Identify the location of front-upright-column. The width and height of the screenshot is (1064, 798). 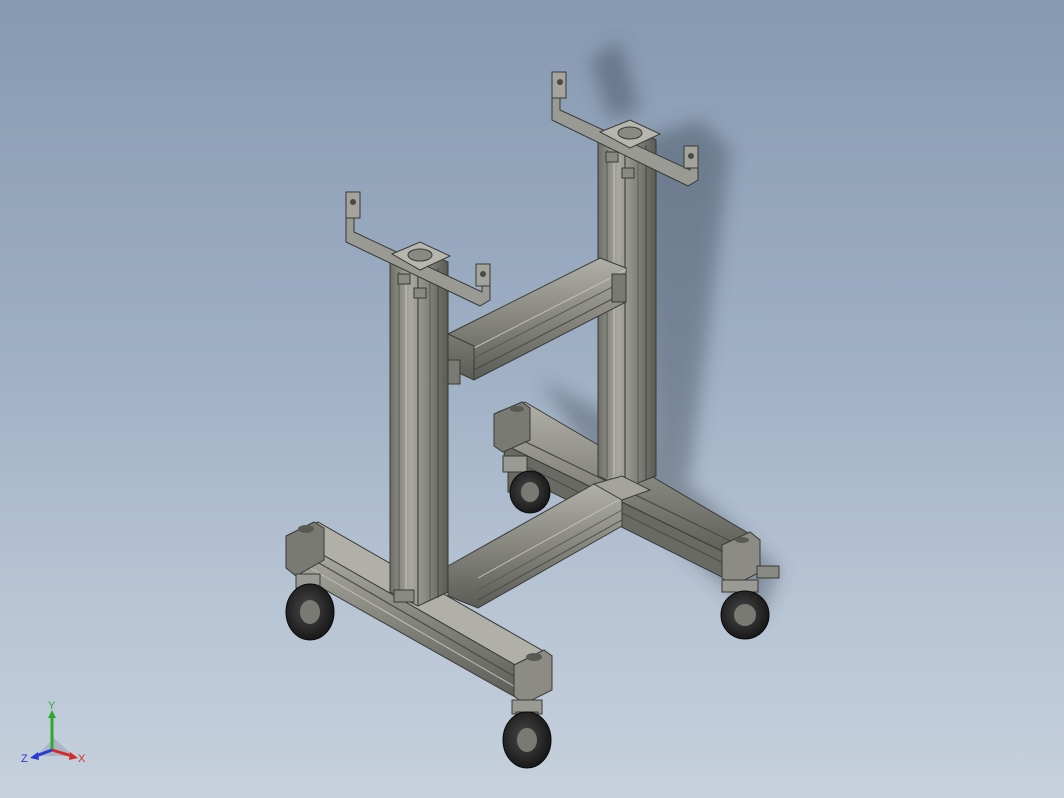
(419, 428).